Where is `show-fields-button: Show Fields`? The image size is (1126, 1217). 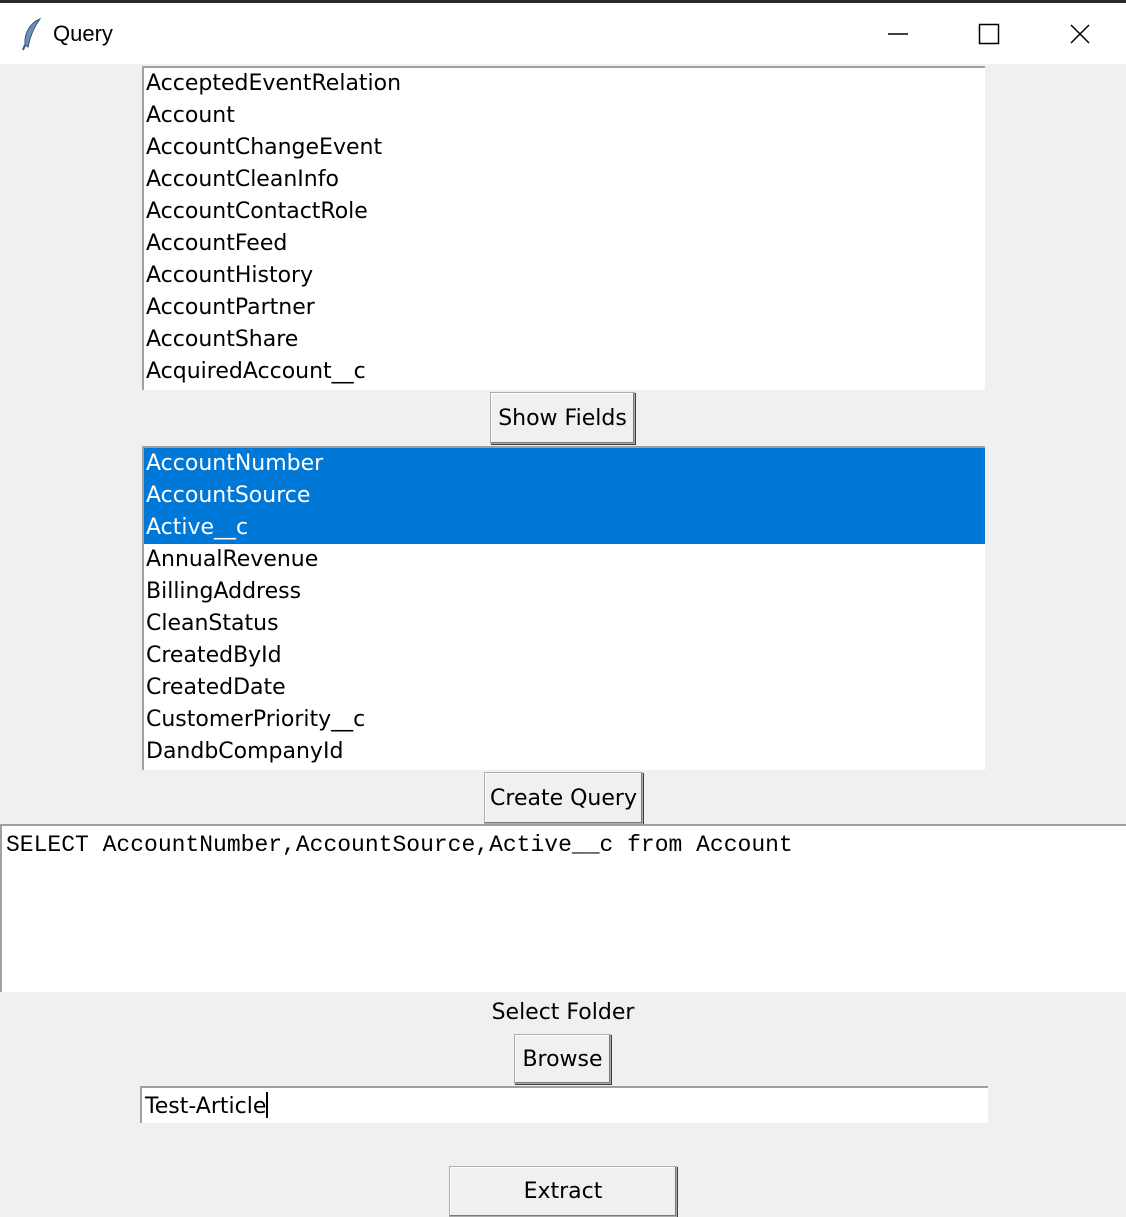
show-fields-button: Show Fields is located at coordinates (562, 418).